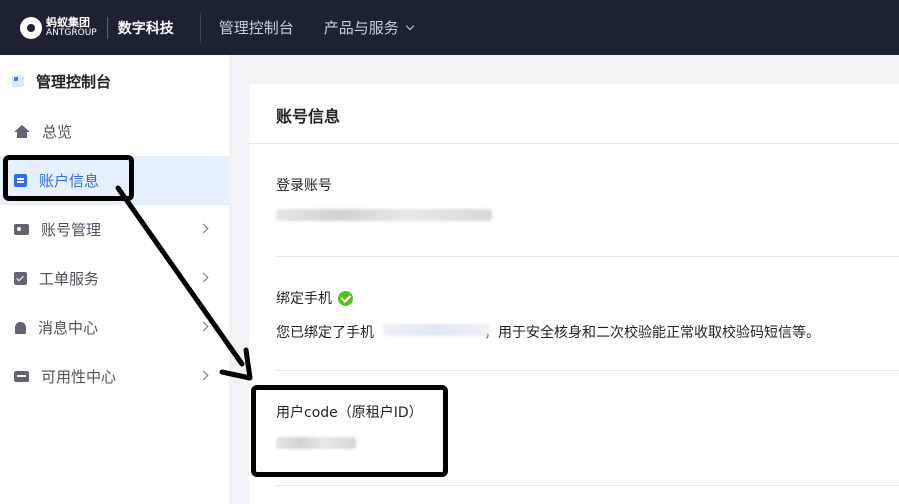 The width and height of the screenshot is (899, 504). I want to click on logo-divider, so click(107, 27).